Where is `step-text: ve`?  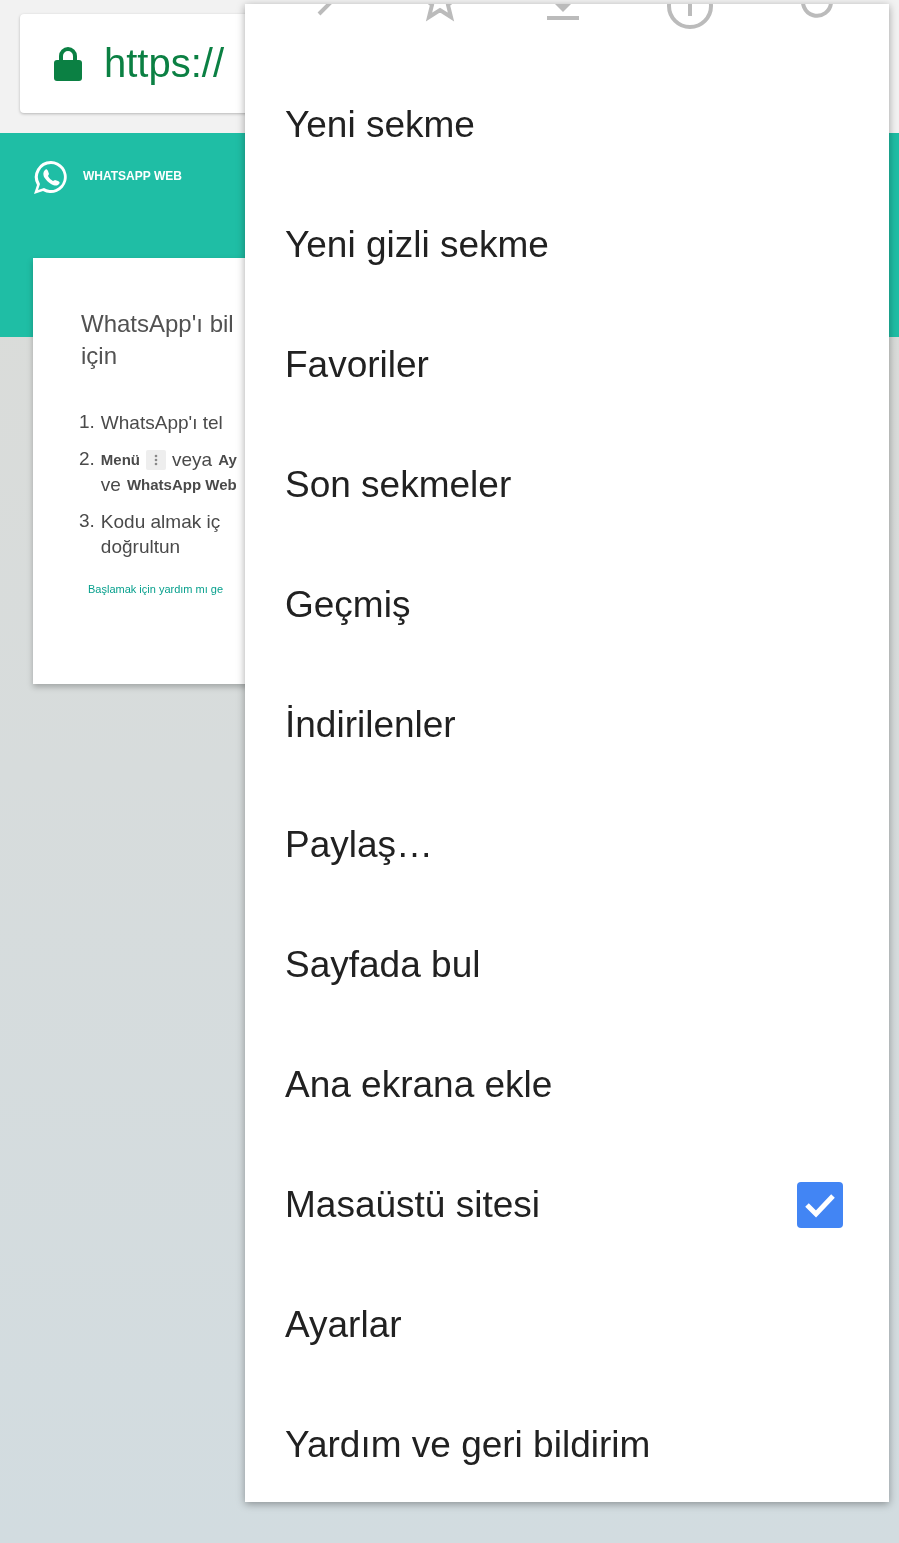 step-text: ve is located at coordinates (110, 484).